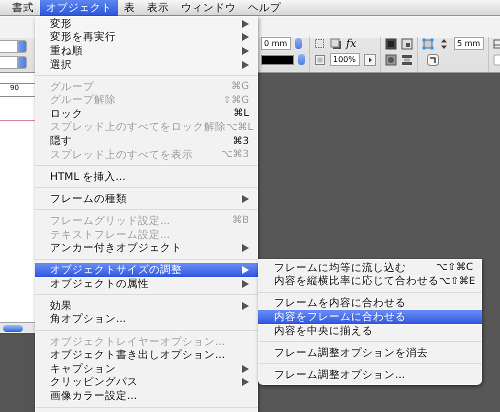 Image resolution: width=500 pixels, height=412 pixels. What do you see at coordinates (79, 8) in the screenshot?
I see `menu-bar-item: オブジェクト` at bounding box center [79, 8].